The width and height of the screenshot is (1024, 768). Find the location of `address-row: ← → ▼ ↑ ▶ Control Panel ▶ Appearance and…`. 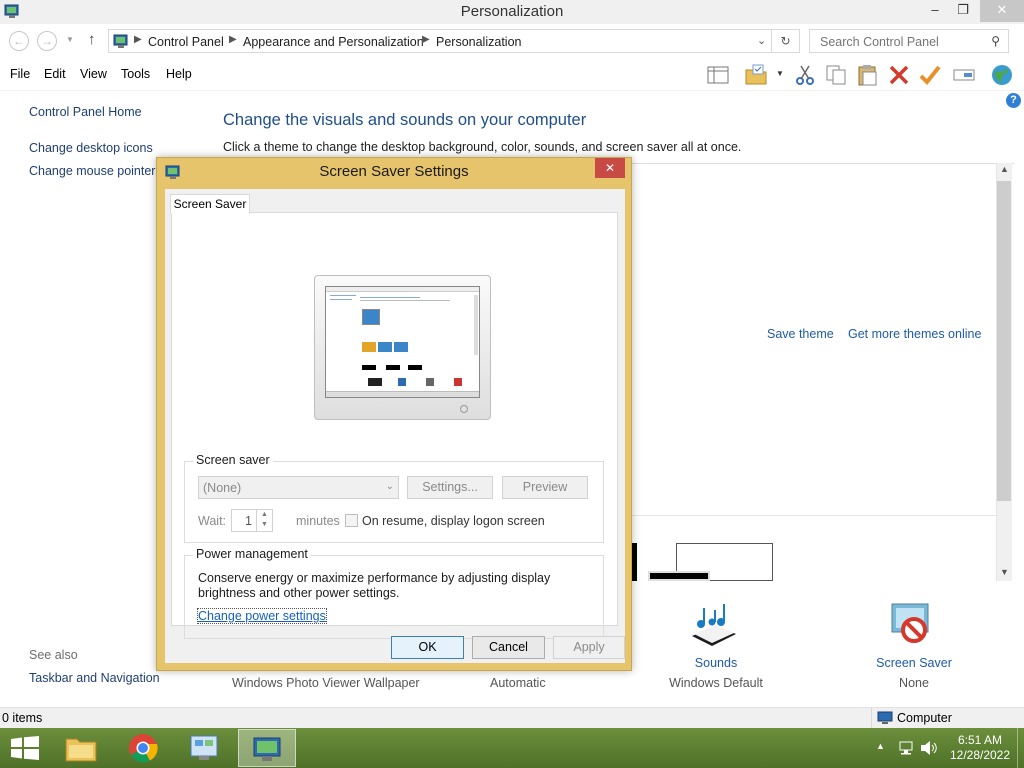

address-row: ← → ▼ ↑ ▶ Control Panel ▶ Appearance and… is located at coordinates (512, 41).